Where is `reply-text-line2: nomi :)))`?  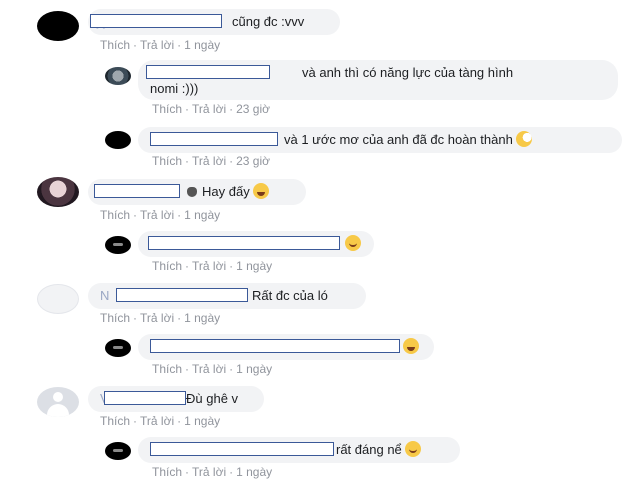
reply-text-line2: nomi :))) is located at coordinates (174, 88).